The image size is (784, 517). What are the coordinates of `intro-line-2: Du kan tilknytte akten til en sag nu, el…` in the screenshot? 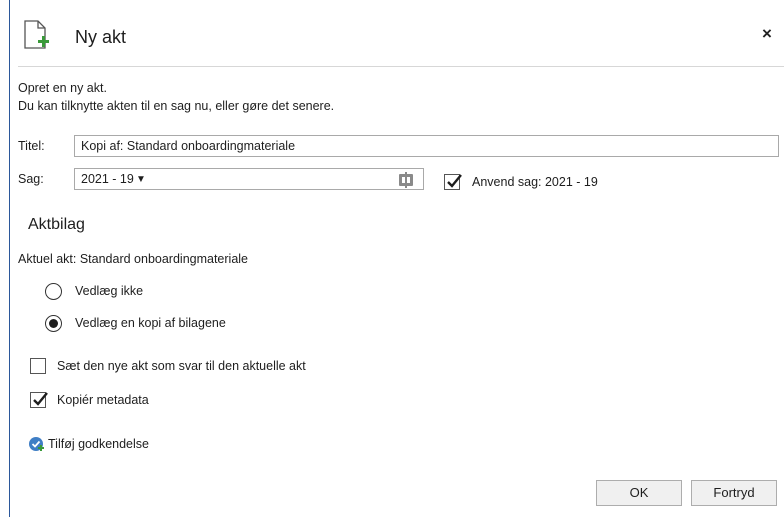 It's located at (176, 106).